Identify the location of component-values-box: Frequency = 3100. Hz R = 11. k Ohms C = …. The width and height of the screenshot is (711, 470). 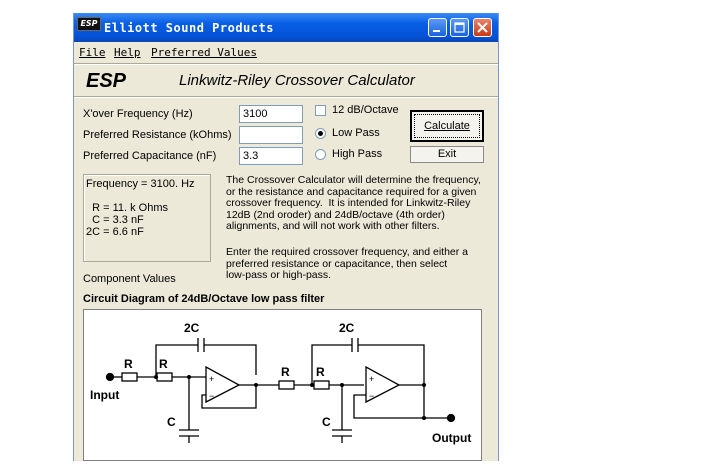
(147, 218).